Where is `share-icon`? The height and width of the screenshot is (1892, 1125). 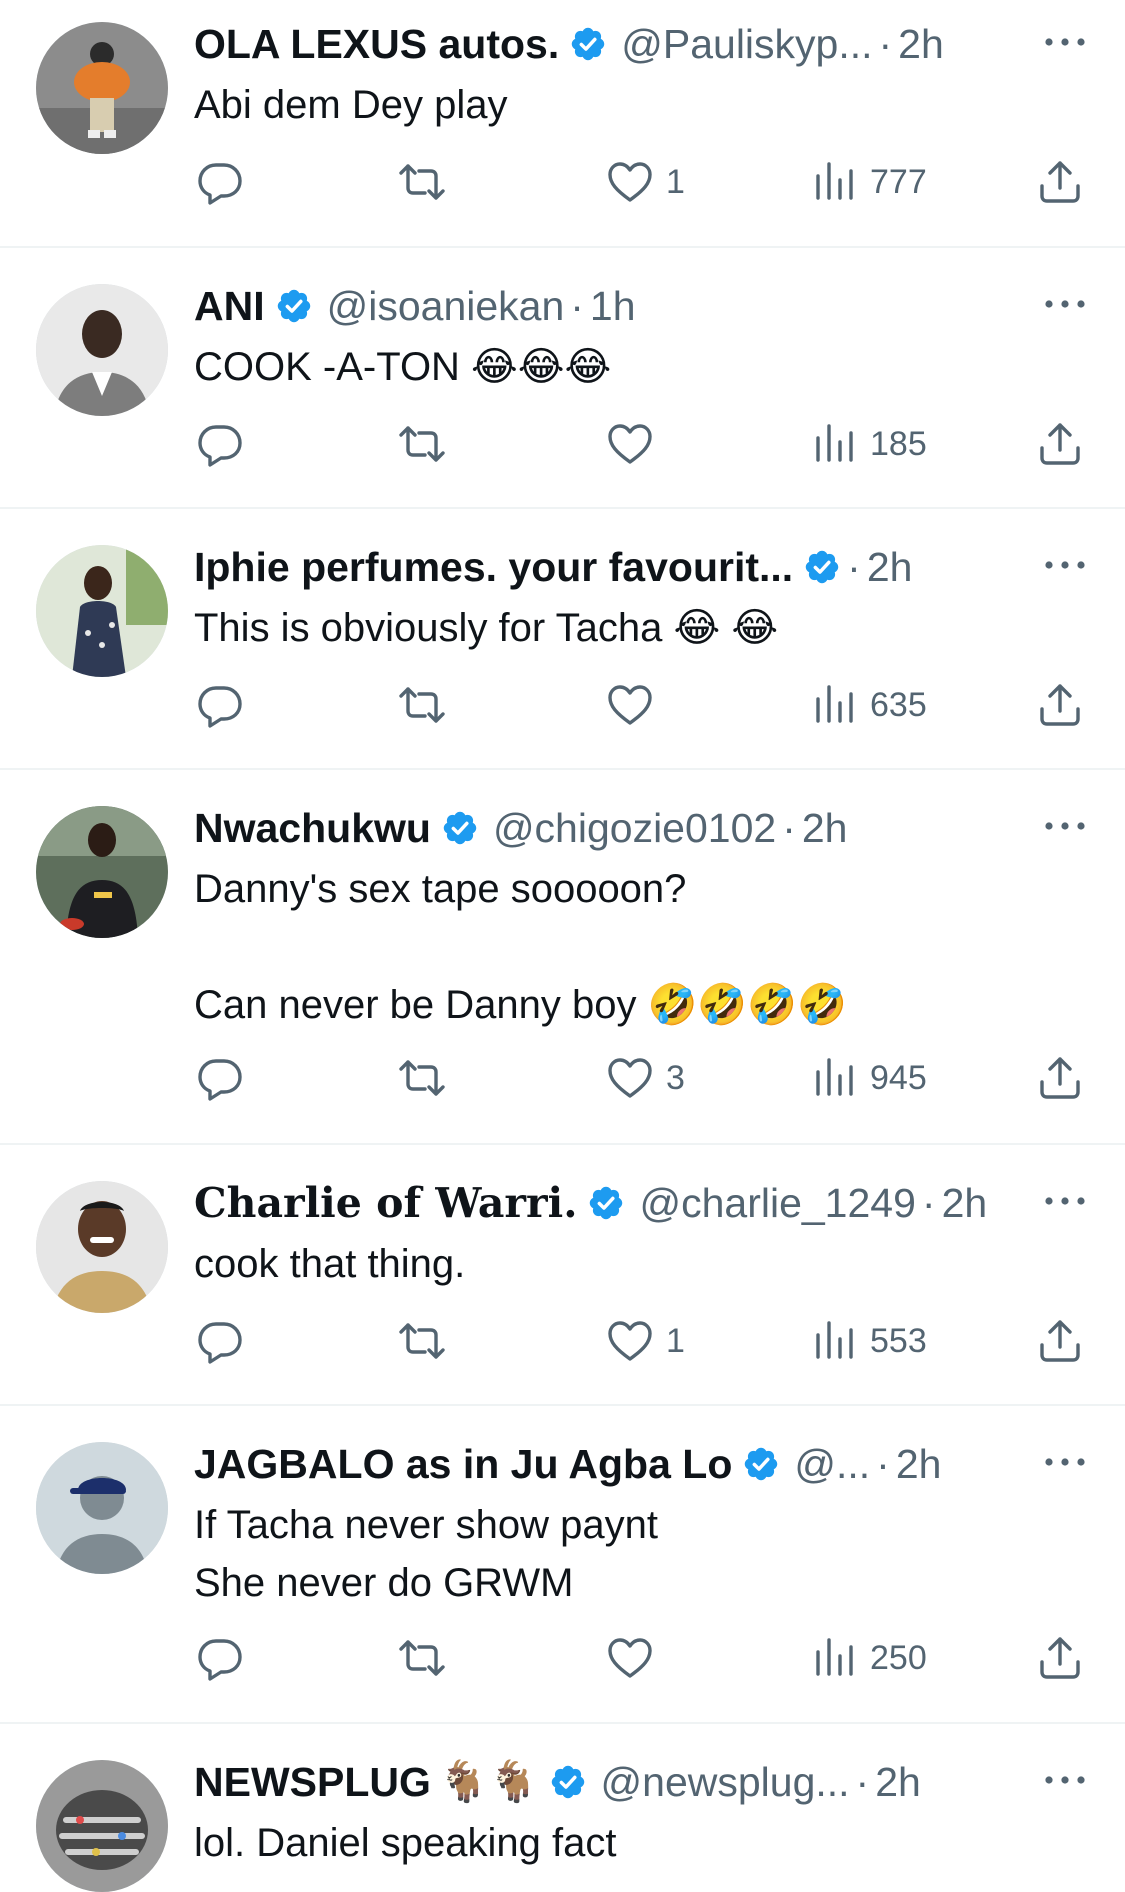 share-icon is located at coordinates (1060, 182).